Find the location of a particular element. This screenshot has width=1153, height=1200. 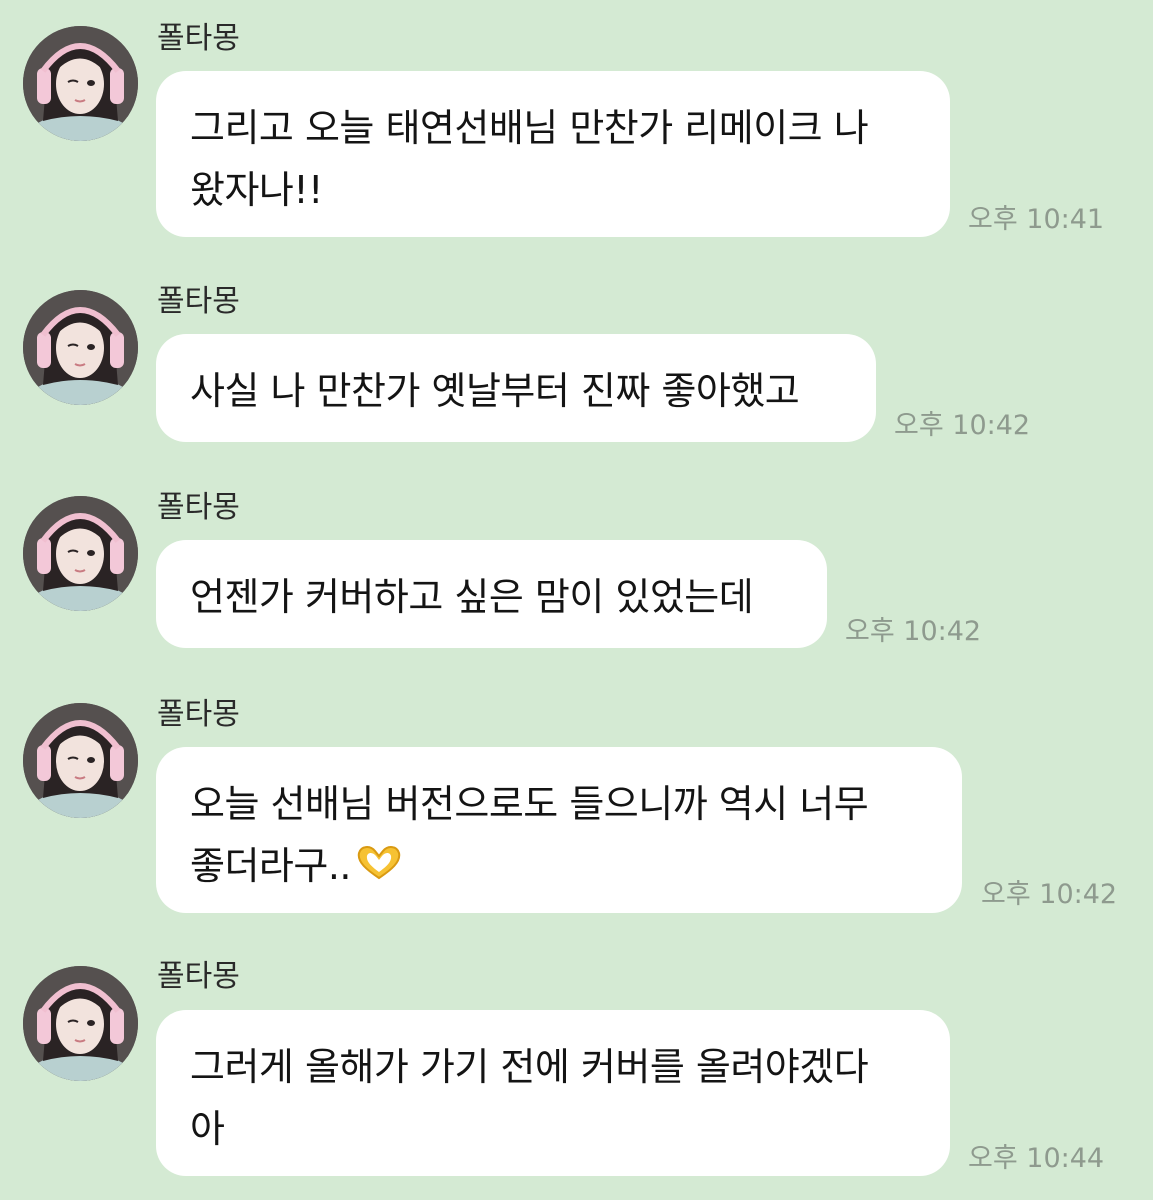

message-timestamp: 오후 10:41 is located at coordinates (1036, 219).